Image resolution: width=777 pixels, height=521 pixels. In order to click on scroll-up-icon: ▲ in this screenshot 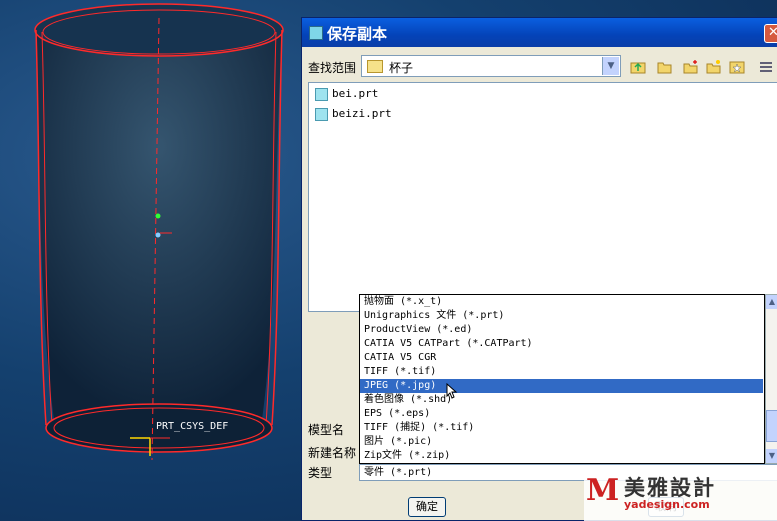, I will do `click(771, 302)`.